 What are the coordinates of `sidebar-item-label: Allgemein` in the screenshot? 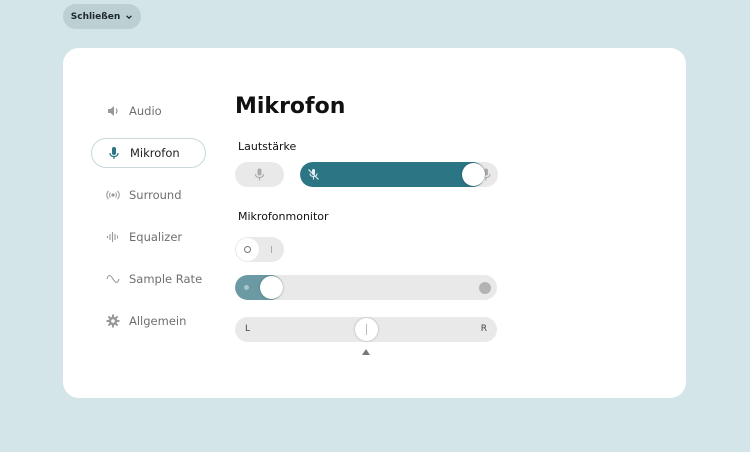 It's located at (158, 321).